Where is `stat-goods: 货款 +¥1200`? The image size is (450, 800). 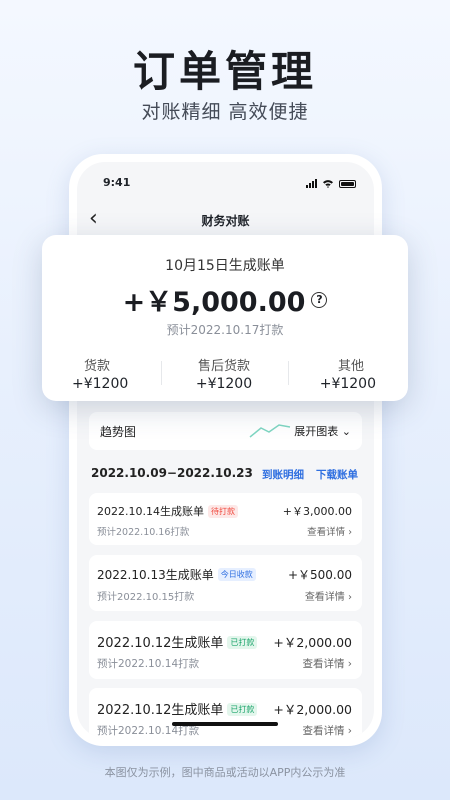 stat-goods: 货款 +¥1200 is located at coordinates (100, 373).